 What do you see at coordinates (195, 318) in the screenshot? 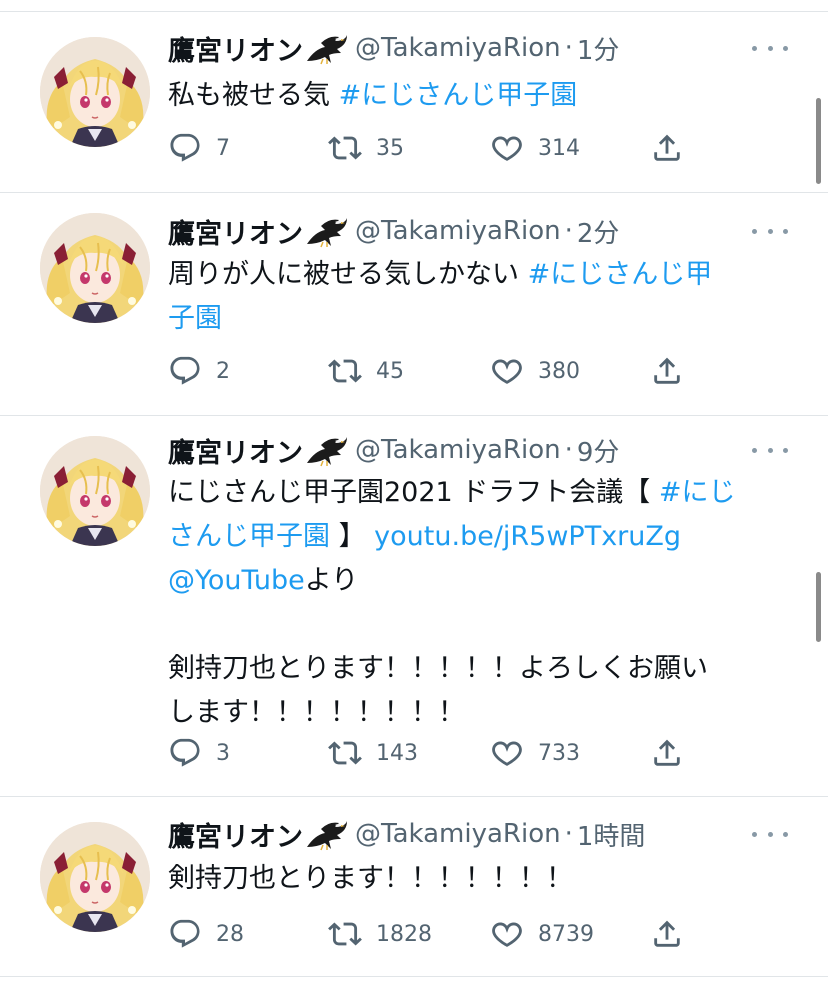
I see `tweet-link: 子園` at bounding box center [195, 318].